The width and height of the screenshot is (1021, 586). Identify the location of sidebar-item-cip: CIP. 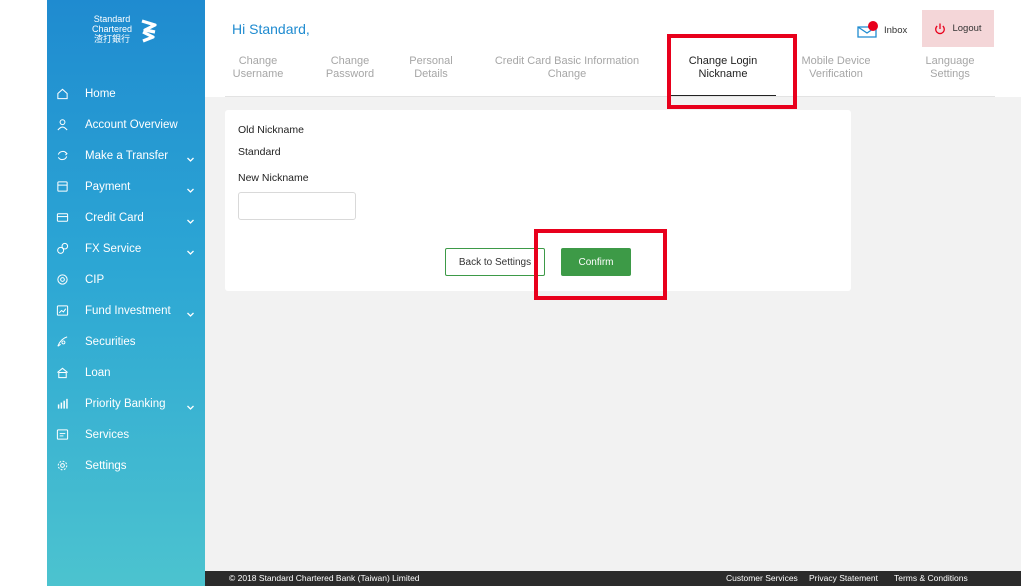
(126, 279).